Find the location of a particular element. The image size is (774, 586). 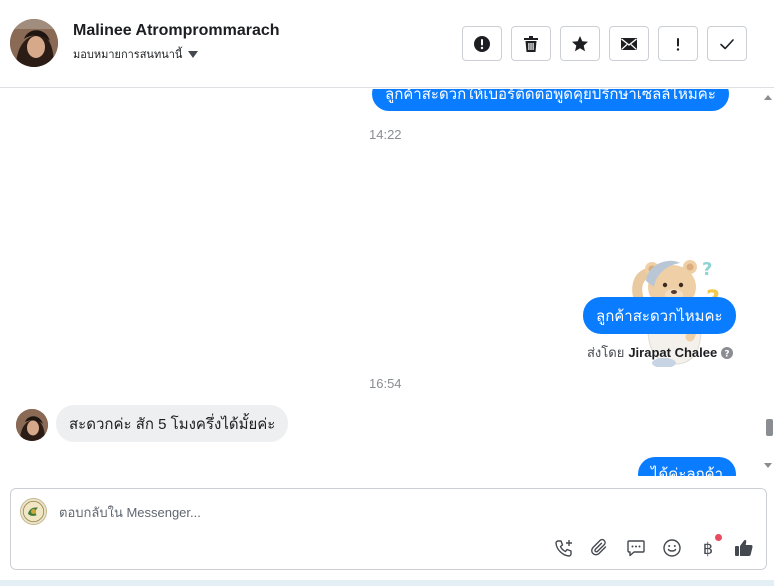

header-actions is located at coordinates (604, 43).